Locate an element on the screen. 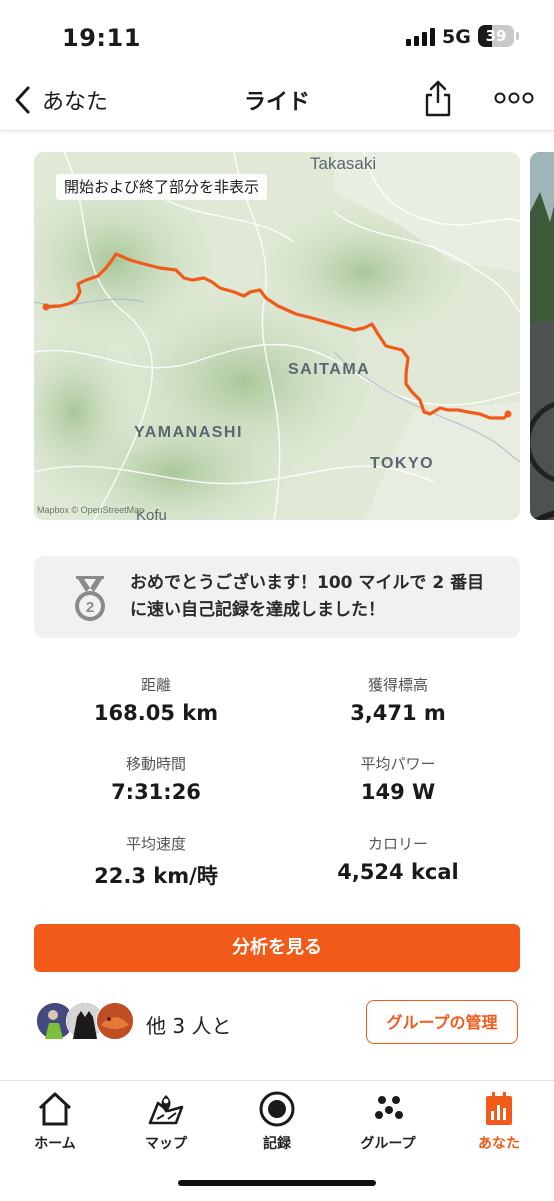 The height and width of the screenshot is (1201, 554). group-members-text: 他 3 人と is located at coordinates (188, 1024).